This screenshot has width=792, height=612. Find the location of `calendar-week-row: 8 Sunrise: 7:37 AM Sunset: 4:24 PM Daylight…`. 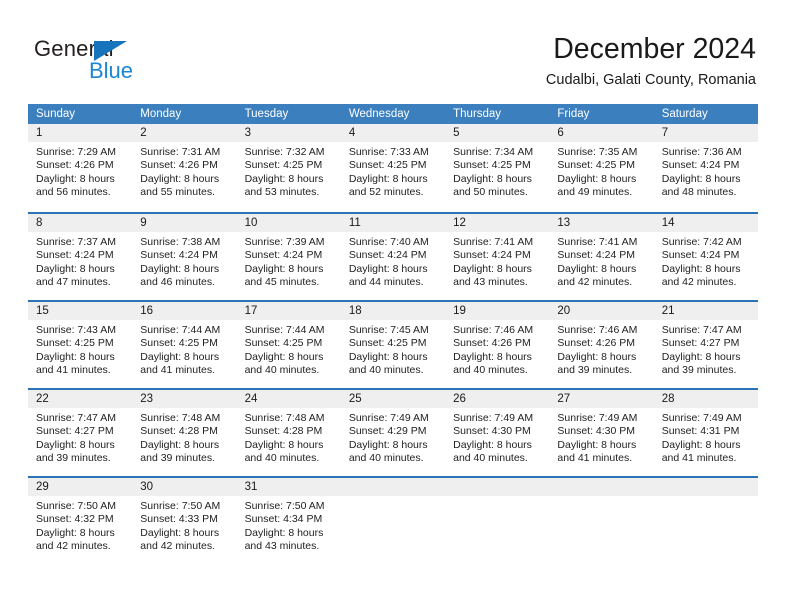

calendar-week-row: 8 Sunrise: 7:37 AM Sunset: 4:24 PM Daylight… is located at coordinates (393, 256).